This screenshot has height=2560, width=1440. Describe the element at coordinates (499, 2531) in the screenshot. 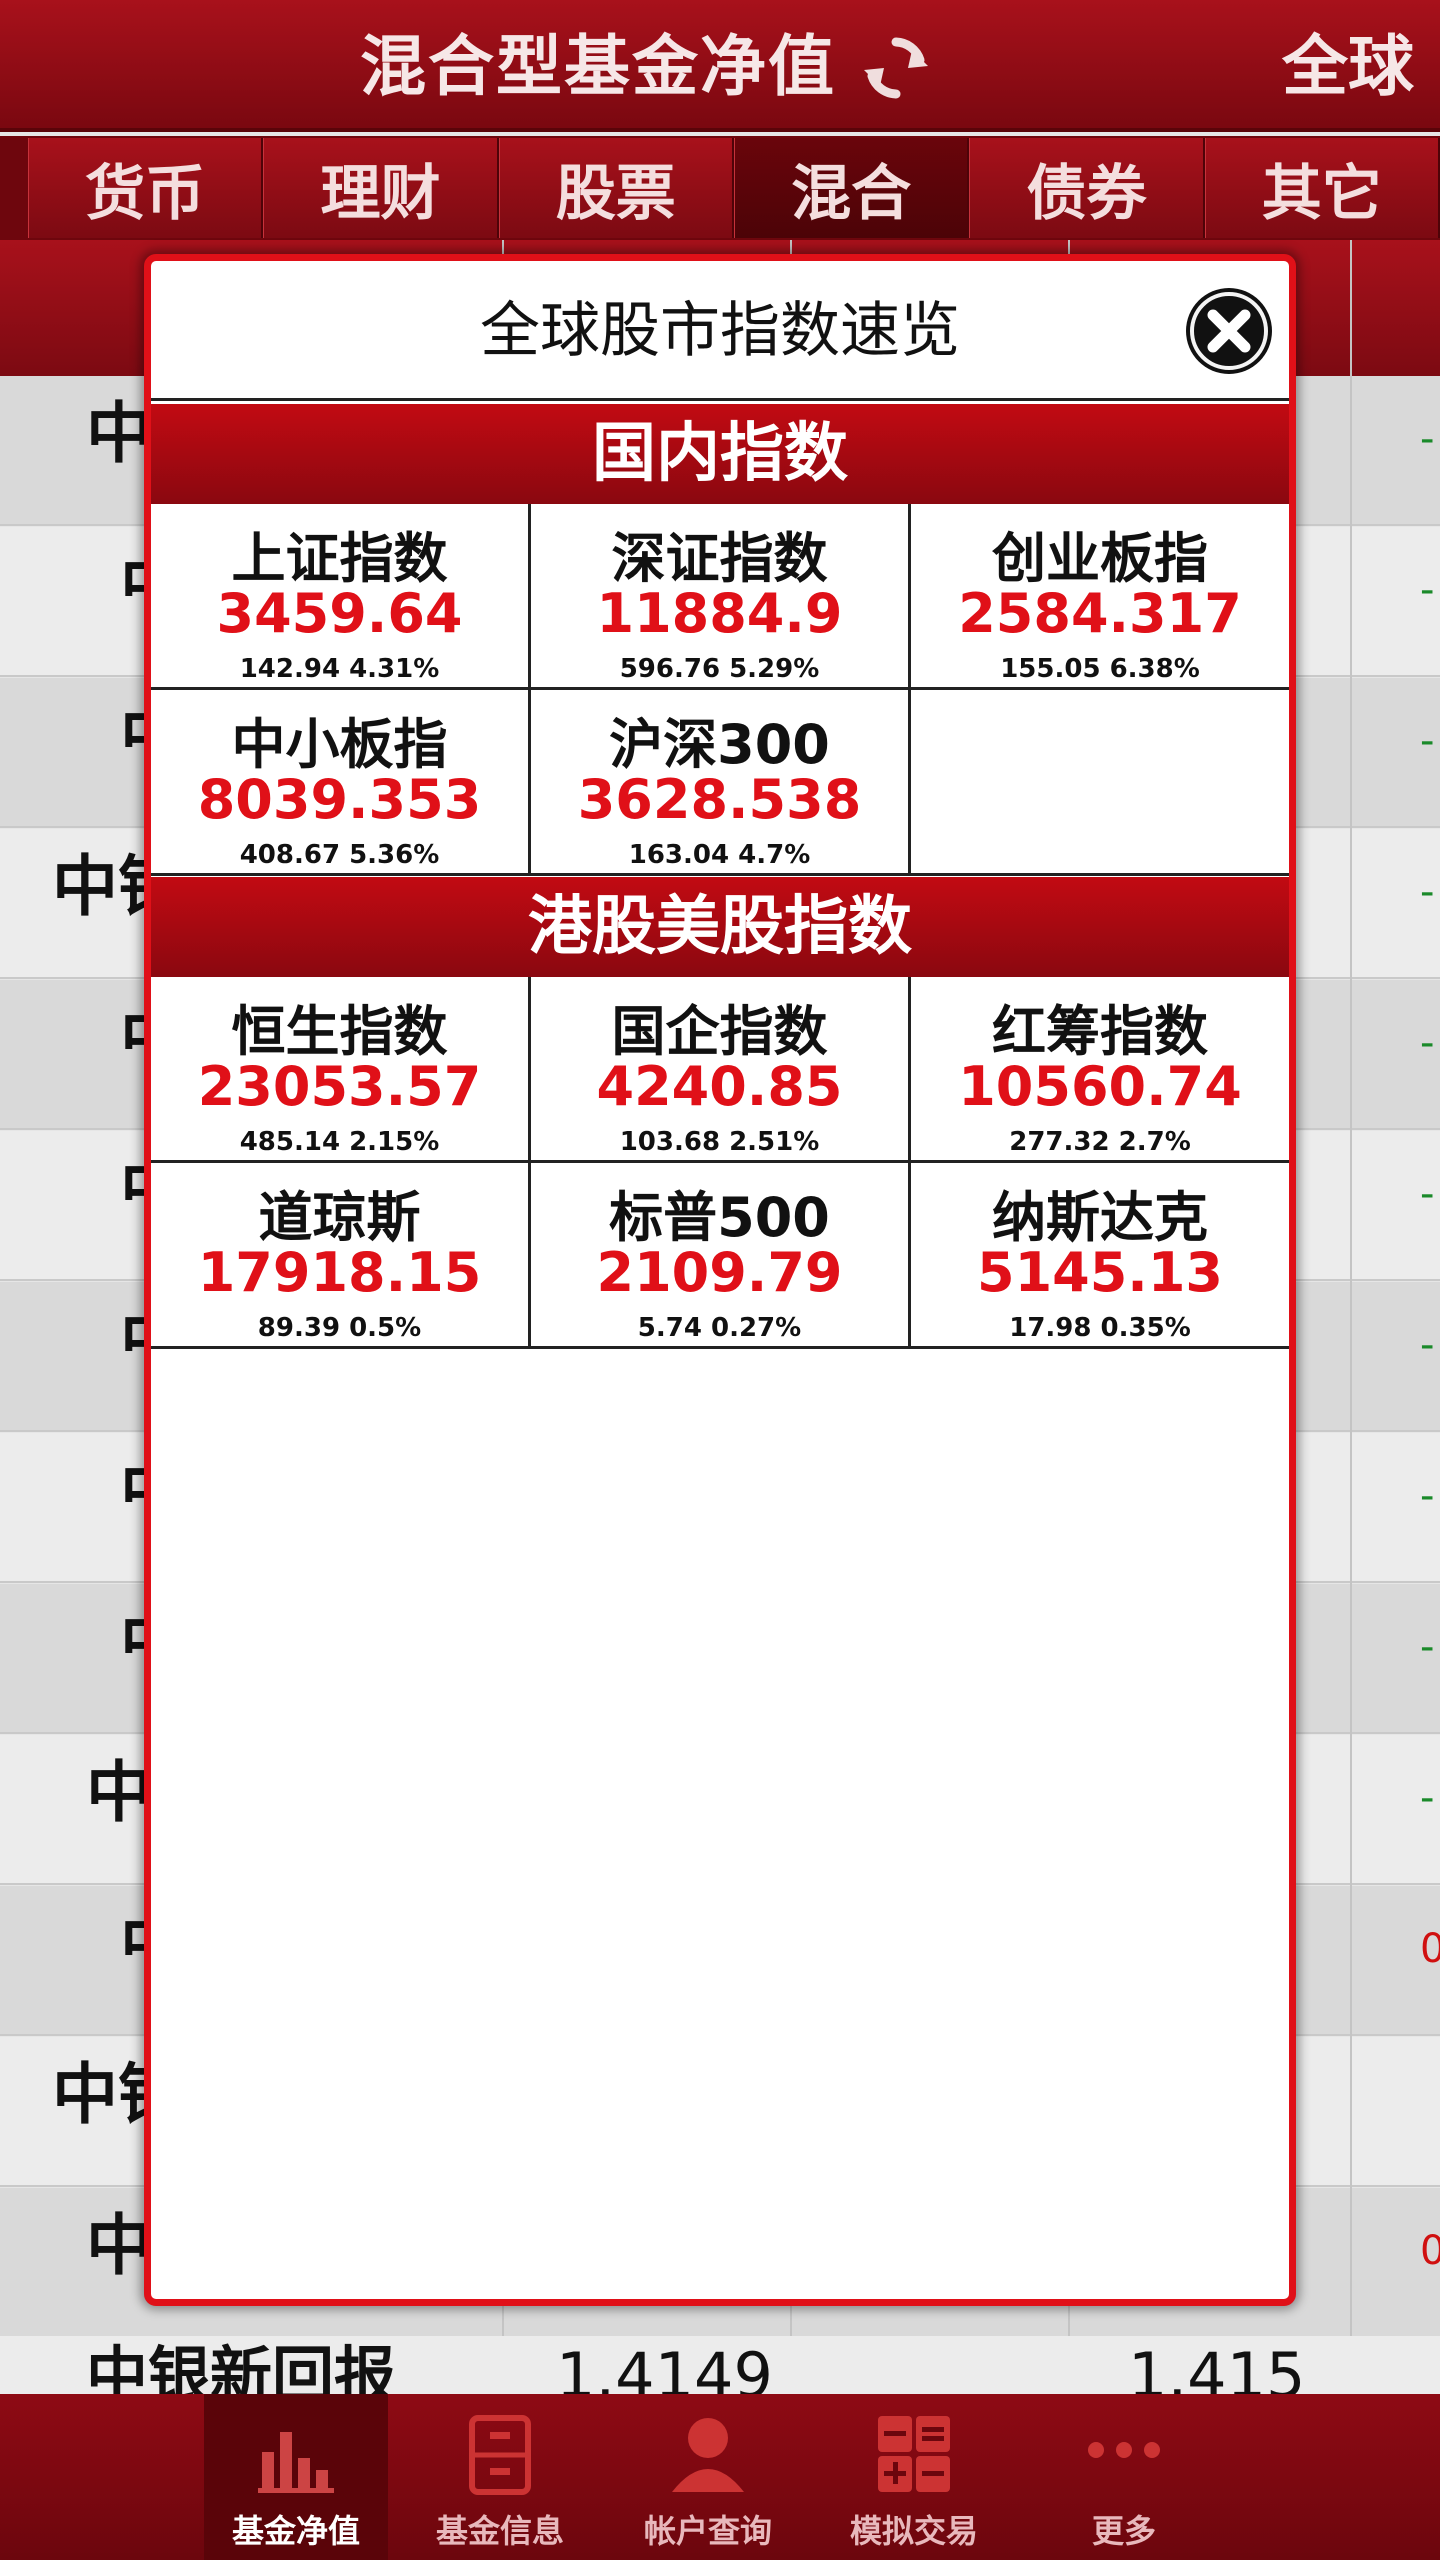

I see `nav-label: 基金信息` at that location.